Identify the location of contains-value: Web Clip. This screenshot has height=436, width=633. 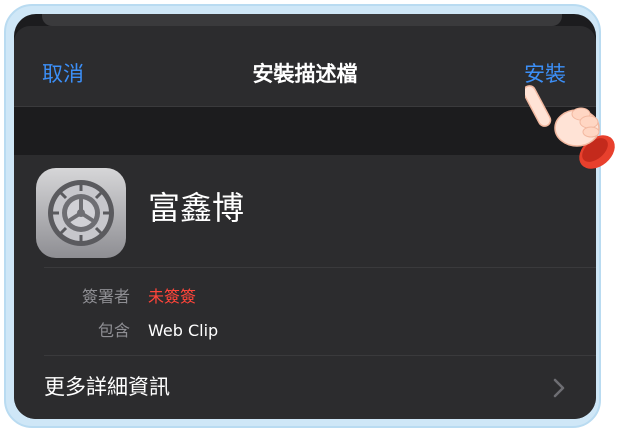
(183, 330).